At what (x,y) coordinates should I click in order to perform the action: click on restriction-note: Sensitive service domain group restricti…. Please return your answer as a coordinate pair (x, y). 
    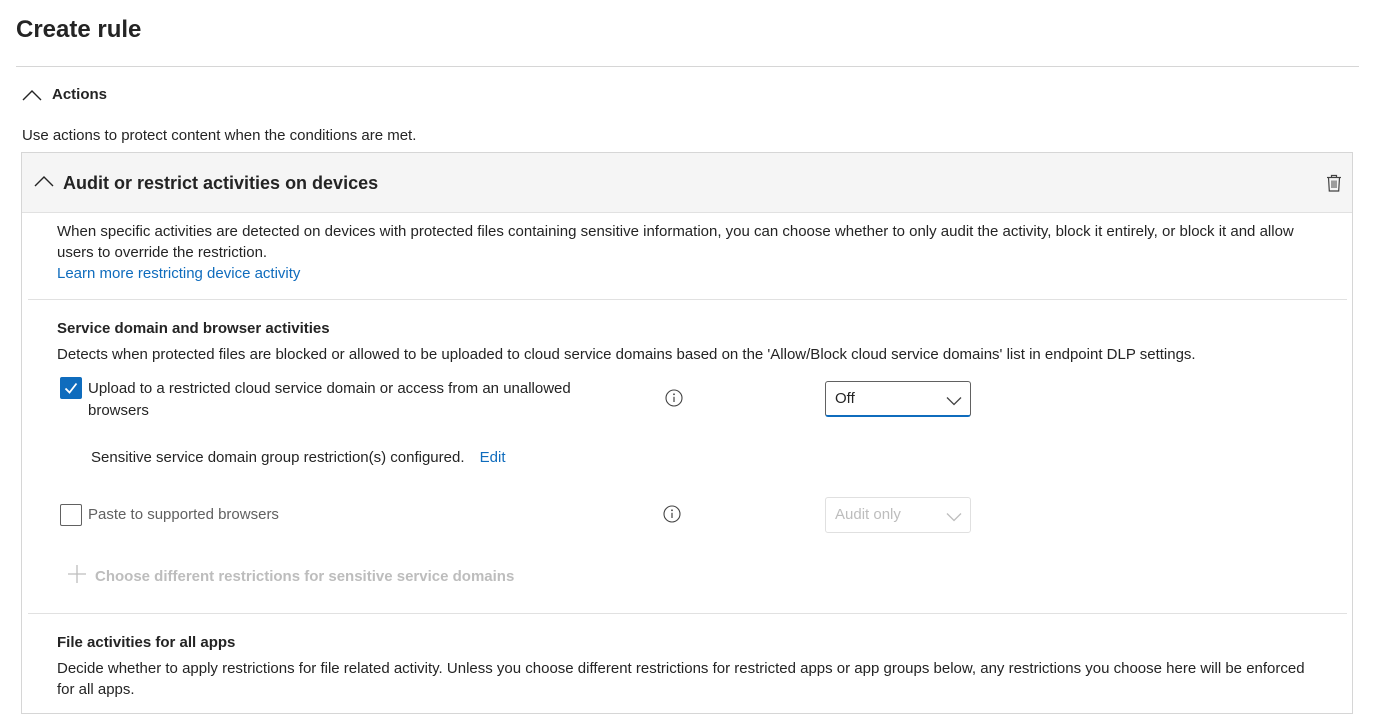
    Looking at the image, I should click on (298, 457).